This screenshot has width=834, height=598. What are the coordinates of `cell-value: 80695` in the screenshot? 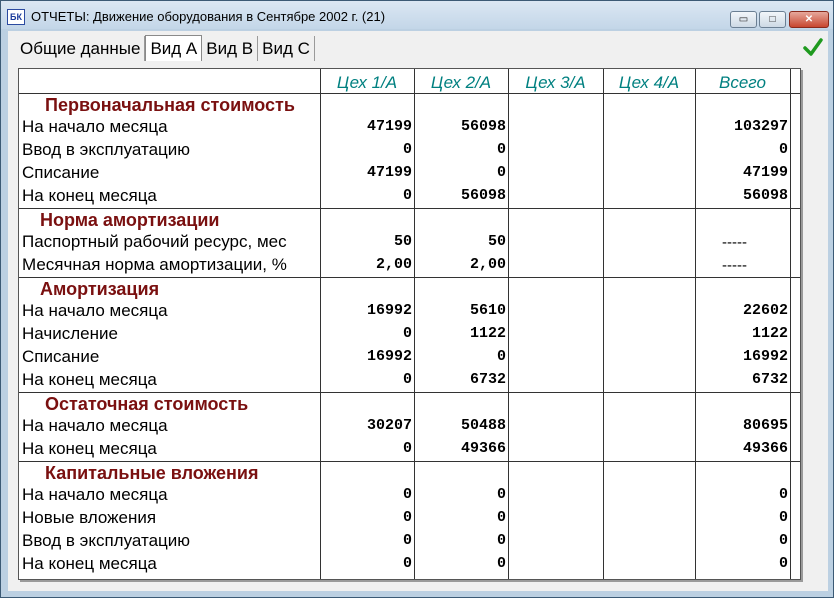 It's located at (765, 425).